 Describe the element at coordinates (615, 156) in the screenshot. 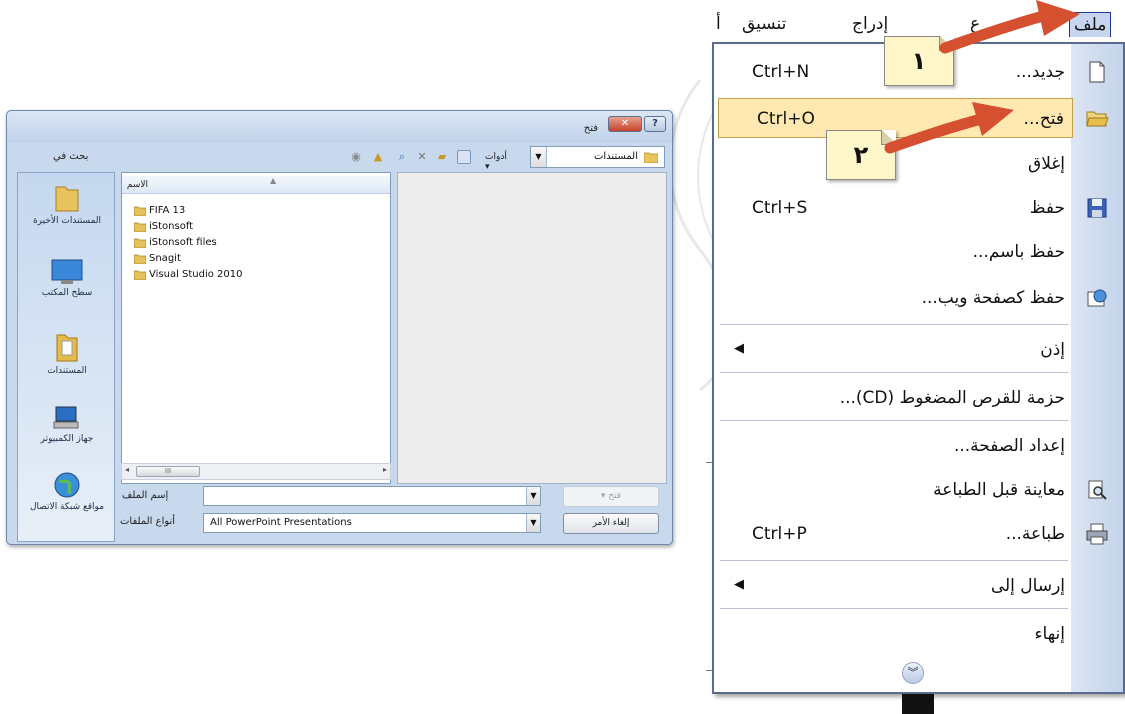

I see `look-in-value: المستندات` at that location.